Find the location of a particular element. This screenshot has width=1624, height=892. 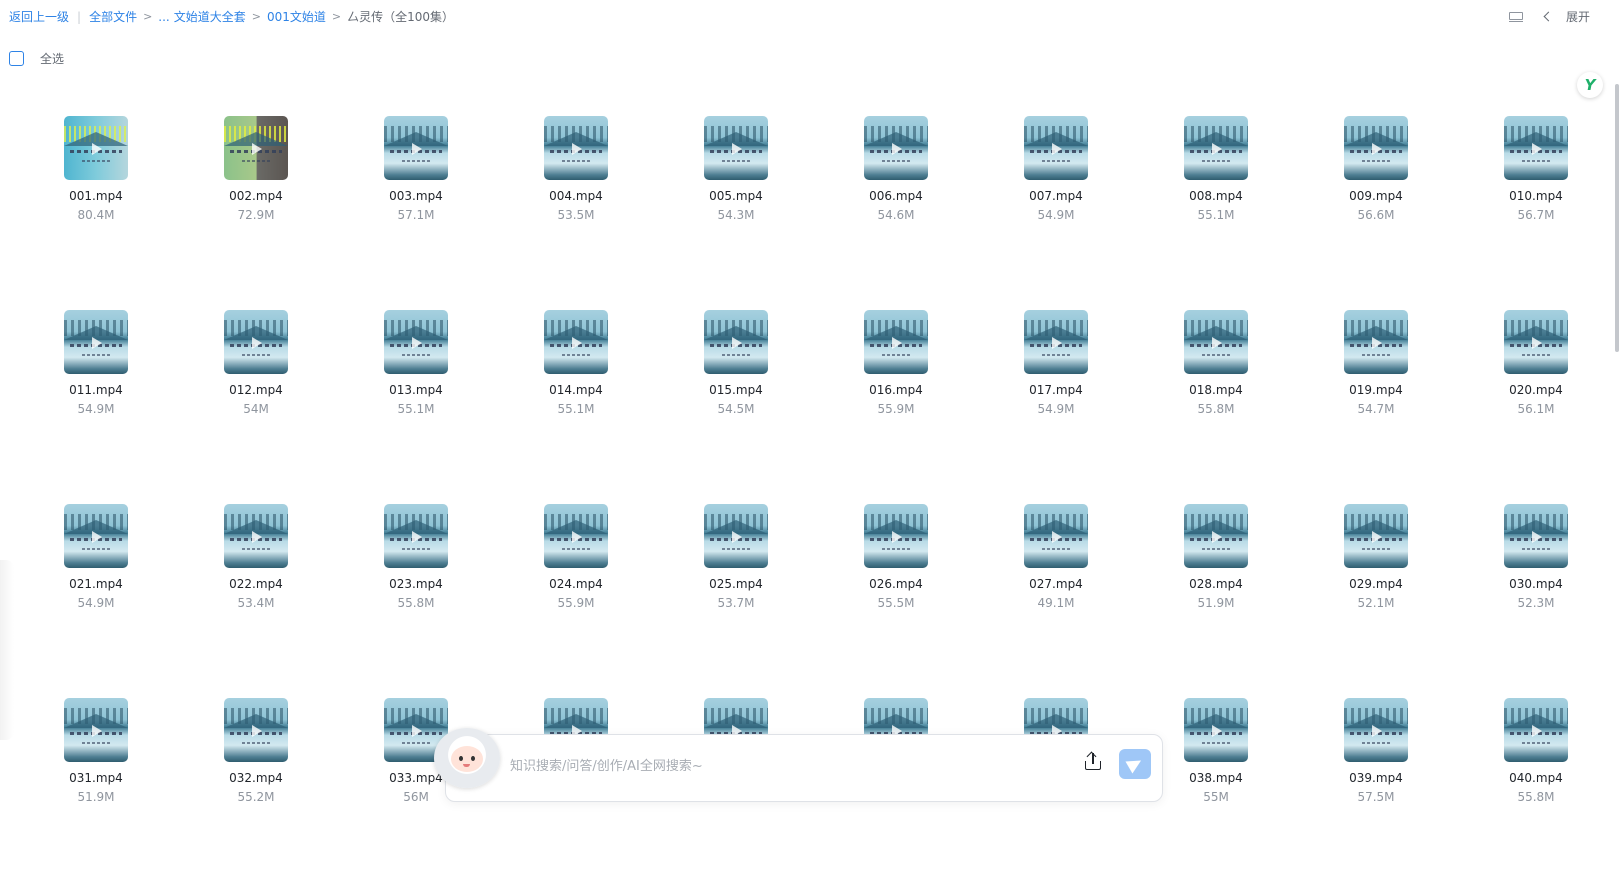

file-item: 009.mp4 56.6M is located at coordinates (1376, 213).